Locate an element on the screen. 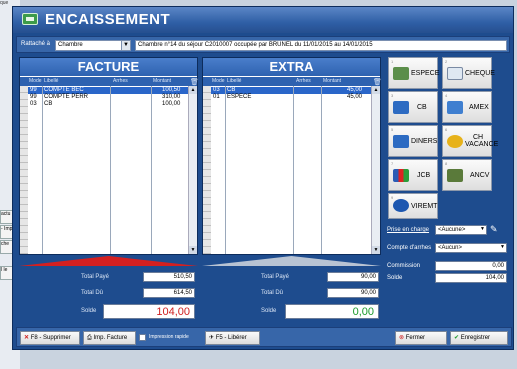 This screenshot has width=517, height=369. facture-row-libelle: COMPTE PERR is located at coordinates (66, 97).